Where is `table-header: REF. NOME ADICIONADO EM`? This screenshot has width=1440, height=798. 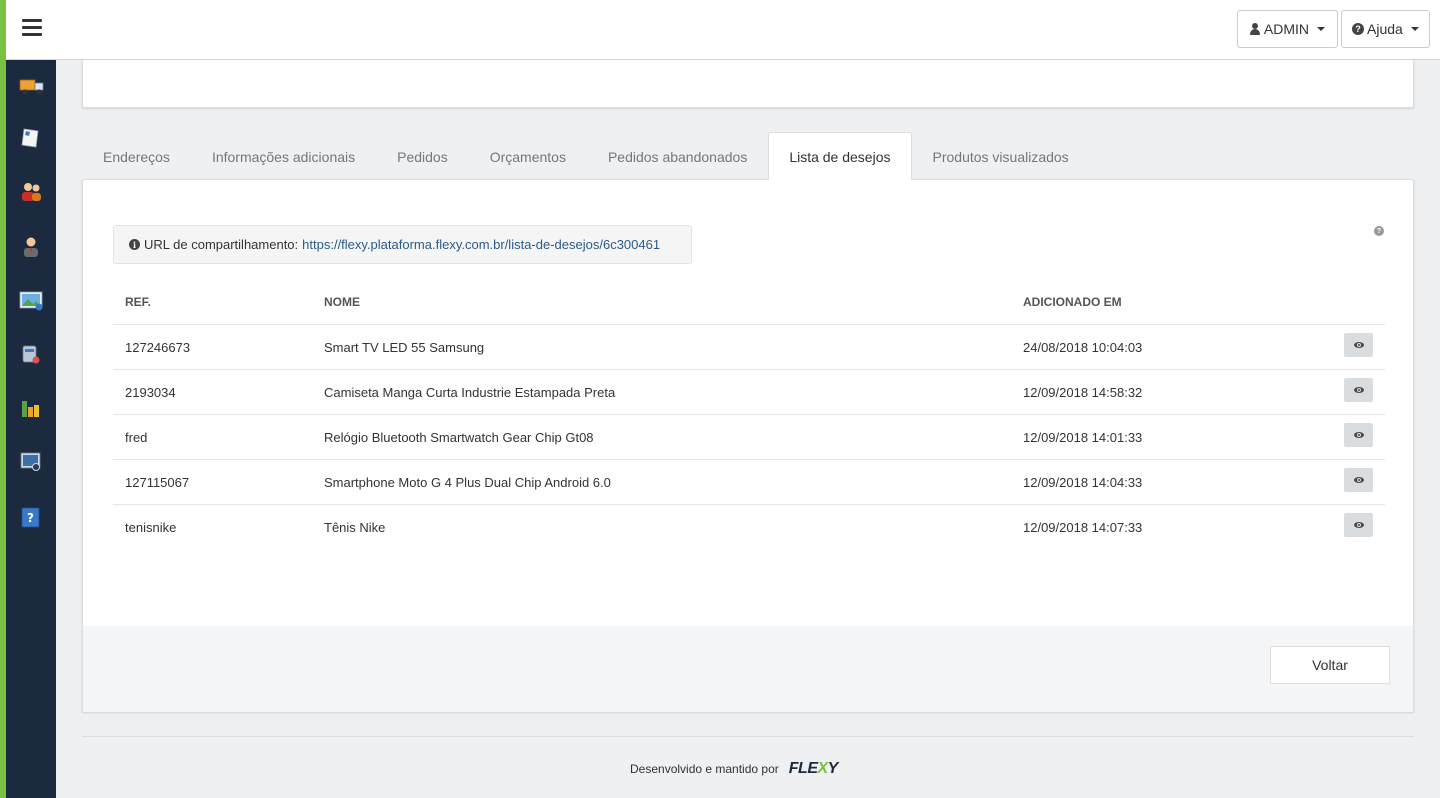
table-header: REF. NOME ADICIONADO EM is located at coordinates (749, 302).